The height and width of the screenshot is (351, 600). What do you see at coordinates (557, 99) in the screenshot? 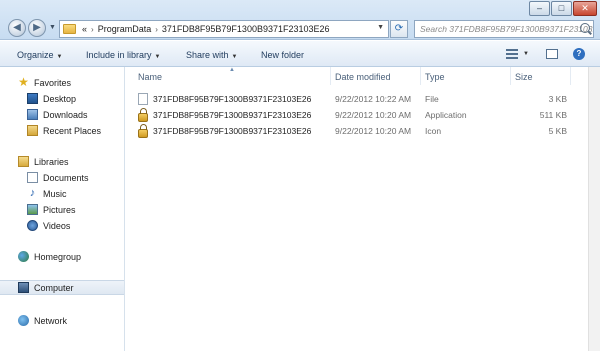
I see `file-size: 3 KB` at bounding box center [557, 99].